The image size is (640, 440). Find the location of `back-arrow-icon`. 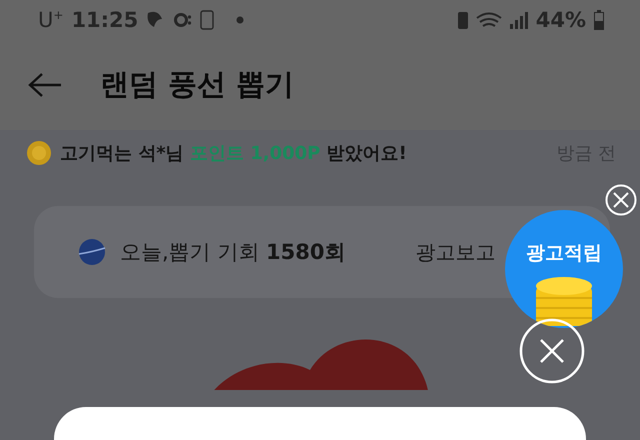

back-arrow-icon is located at coordinates (45, 85).